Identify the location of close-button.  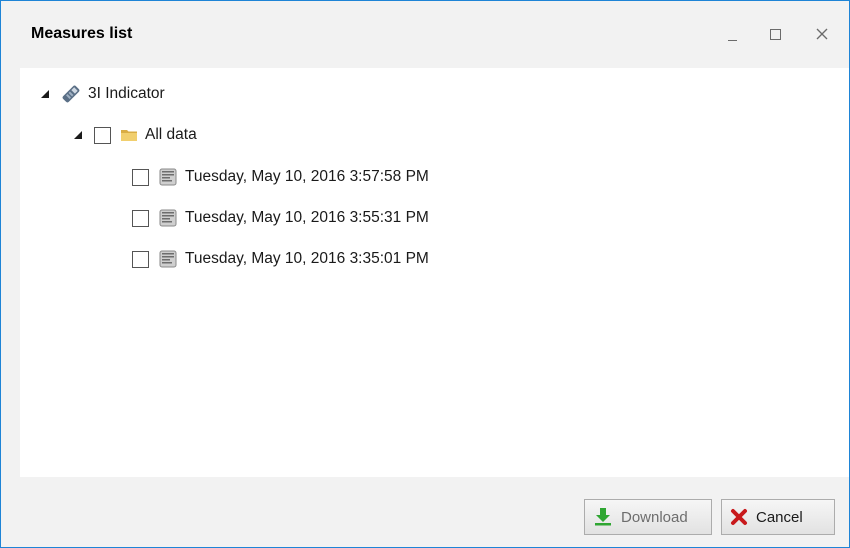
(822, 34).